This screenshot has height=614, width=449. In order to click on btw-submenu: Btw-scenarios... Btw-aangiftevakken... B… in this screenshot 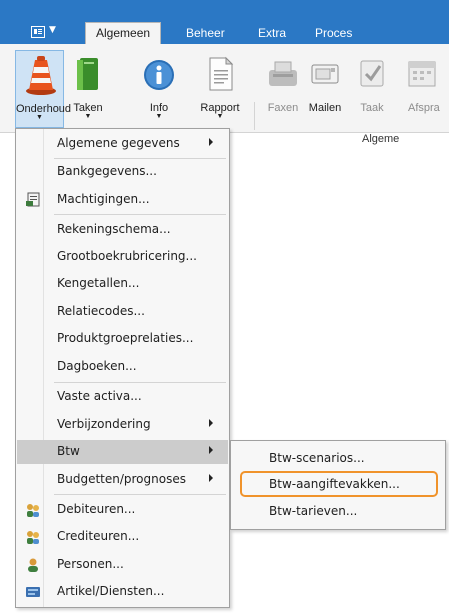, I will do `click(338, 485)`.